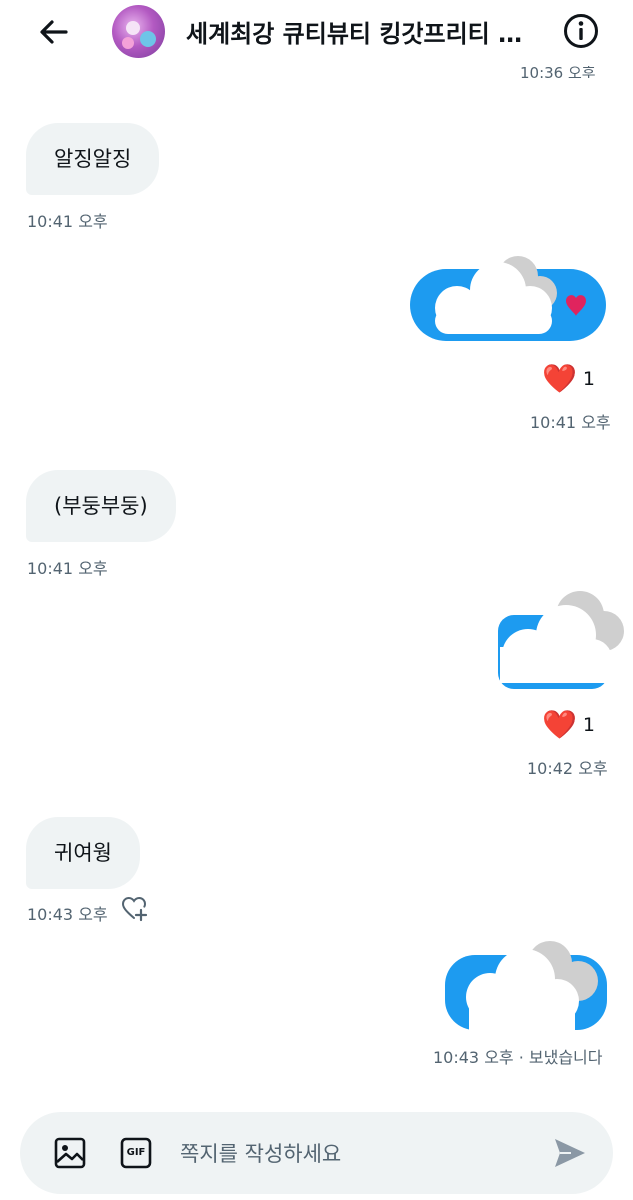 Image resolution: width=633 pixels, height=1200 pixels. I want to click on message-text: (부둥부둥), so click(101, 506).